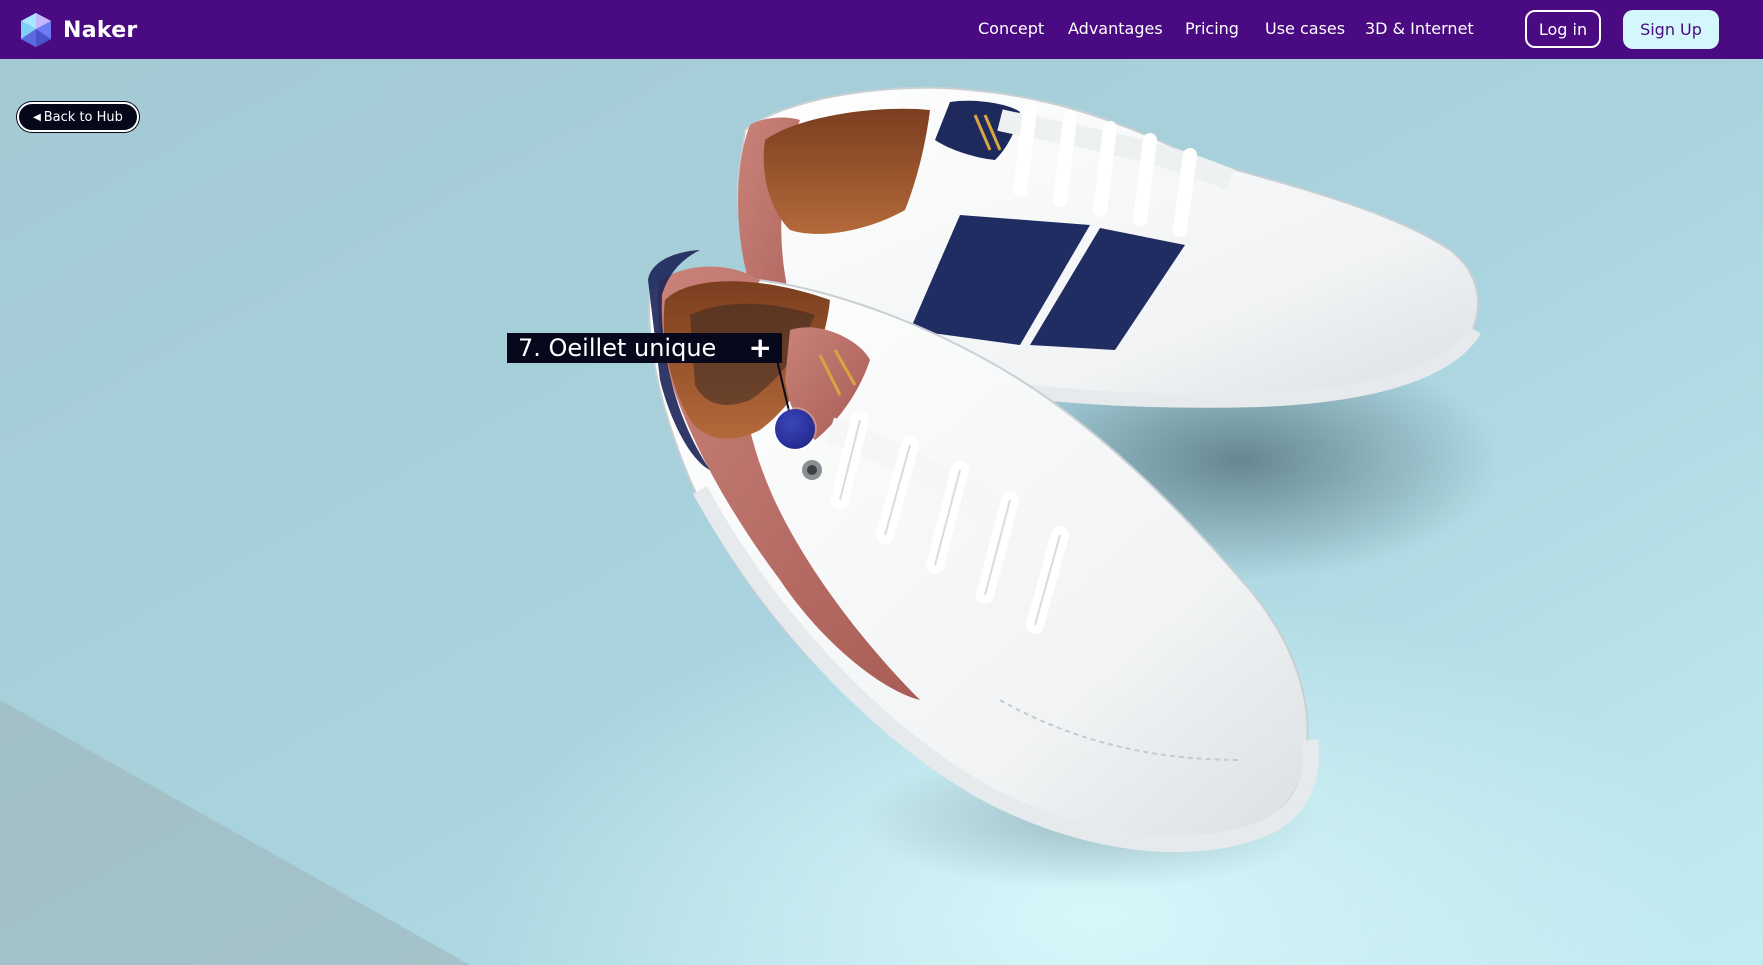 This screenshot has width=1763, height=965. Describe the element at coordinates (1115, 28) in the screenshot. I see `nav-link-advantages: Advantages` at that location.